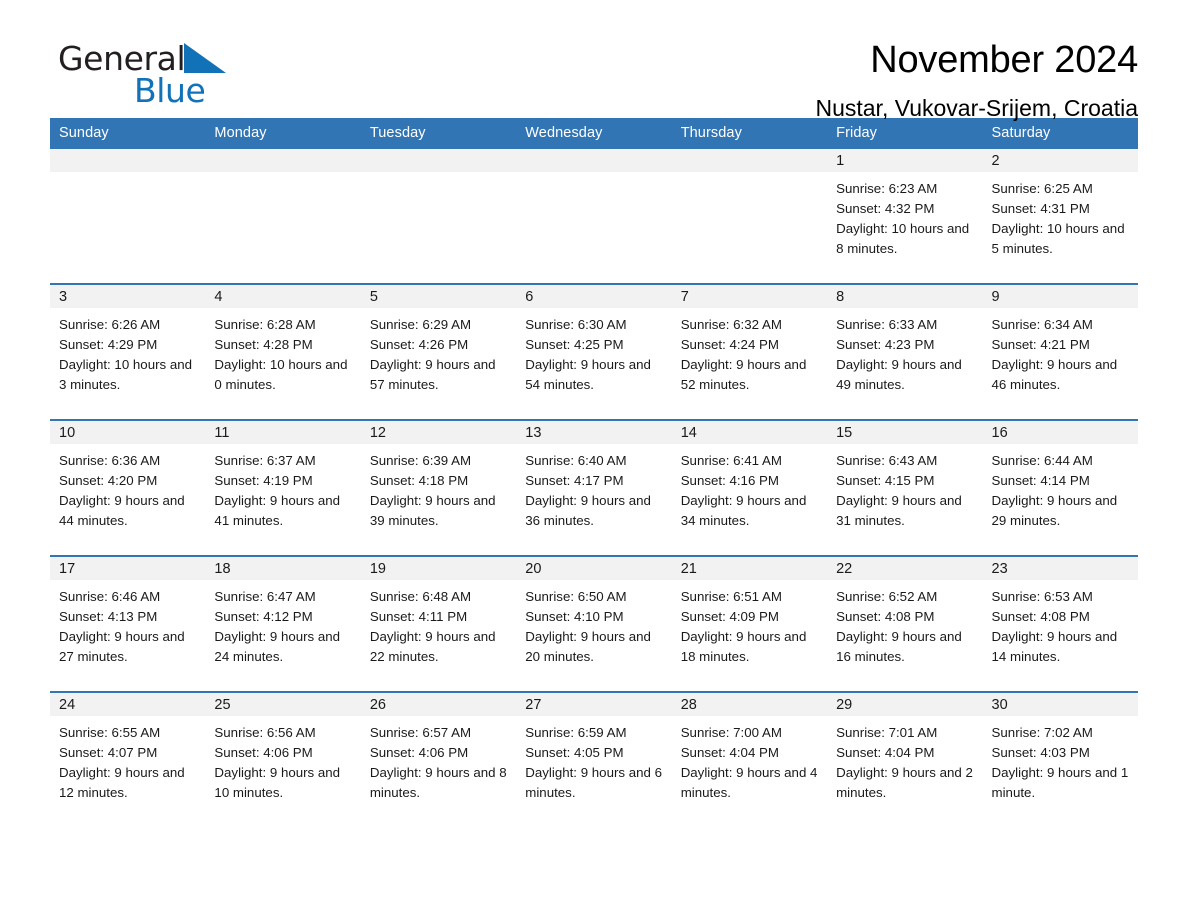 This screenshot has width=1188, height=918. I want to click on day-number: 17, so click(128, 568).